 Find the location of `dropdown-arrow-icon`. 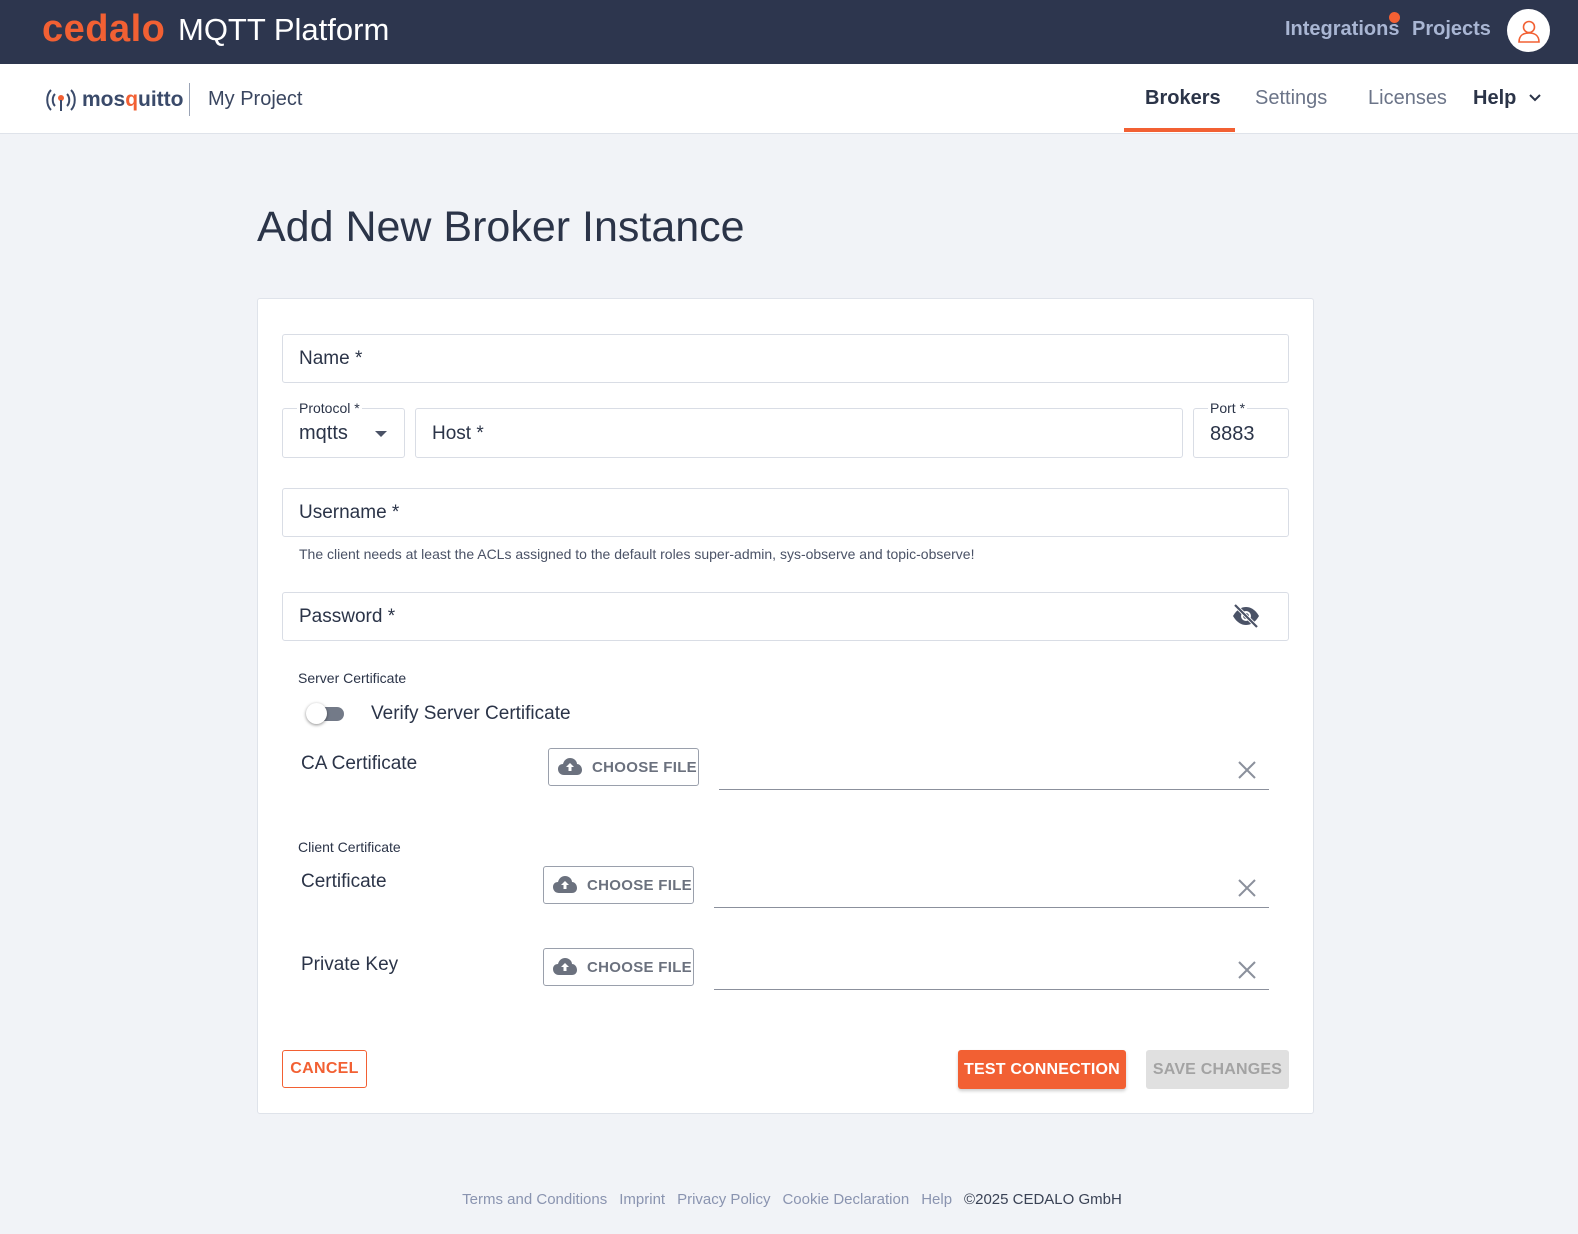

dropdown-arrow-icon is located at coordinates (381, 434).